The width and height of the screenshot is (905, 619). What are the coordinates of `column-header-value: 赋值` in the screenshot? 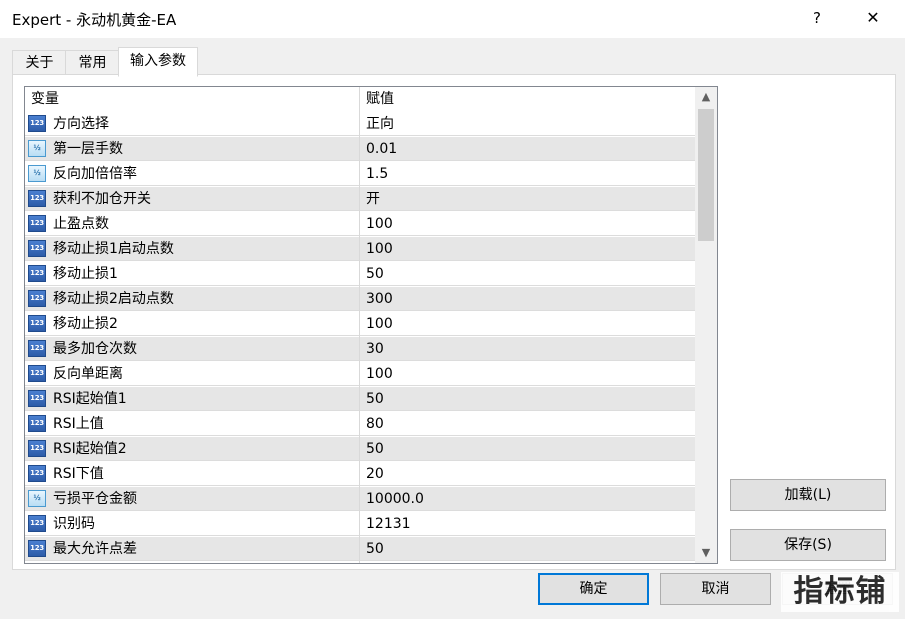 It's located at (380, 99).